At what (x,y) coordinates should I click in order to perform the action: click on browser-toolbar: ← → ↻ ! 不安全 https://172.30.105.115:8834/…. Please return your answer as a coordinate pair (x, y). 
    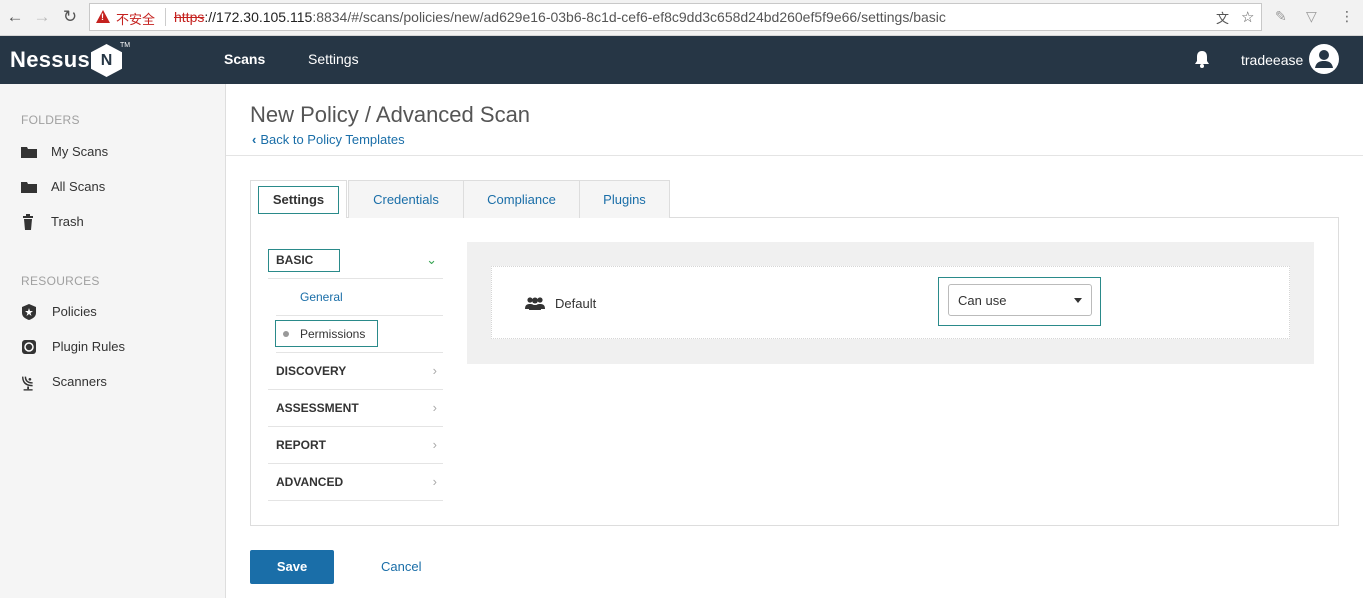
    Looking at the image, I should click on (681, 18).